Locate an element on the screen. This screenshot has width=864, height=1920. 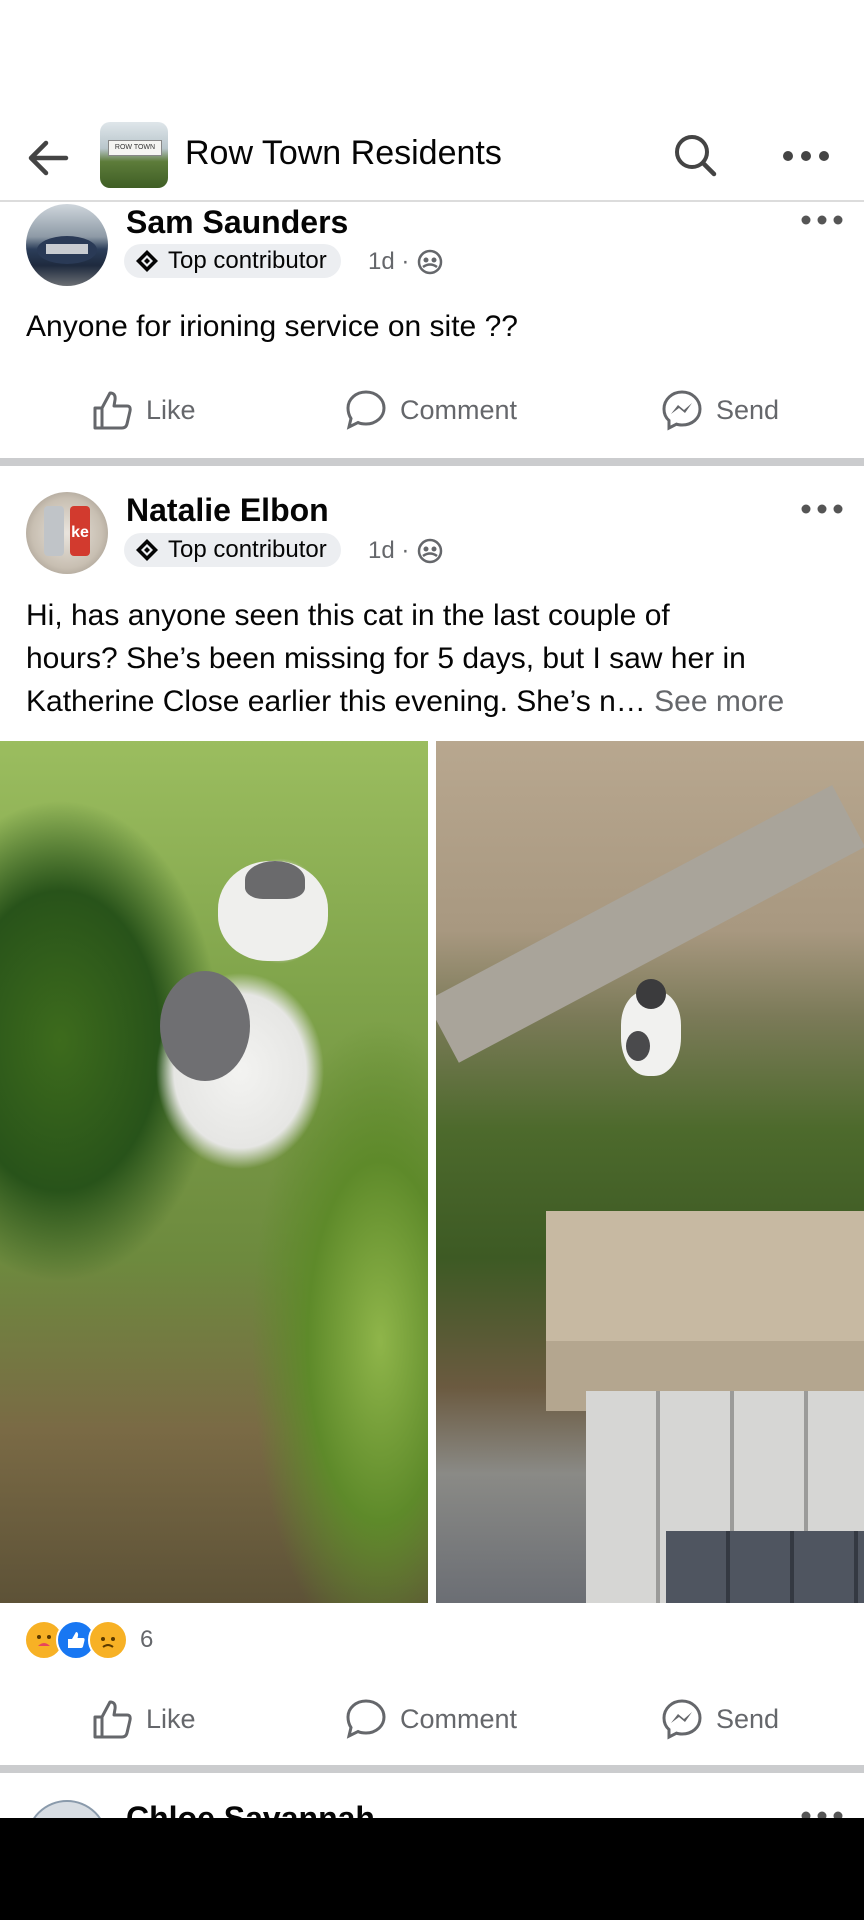
back-arrow-icon is located at coordinates (48, 158).